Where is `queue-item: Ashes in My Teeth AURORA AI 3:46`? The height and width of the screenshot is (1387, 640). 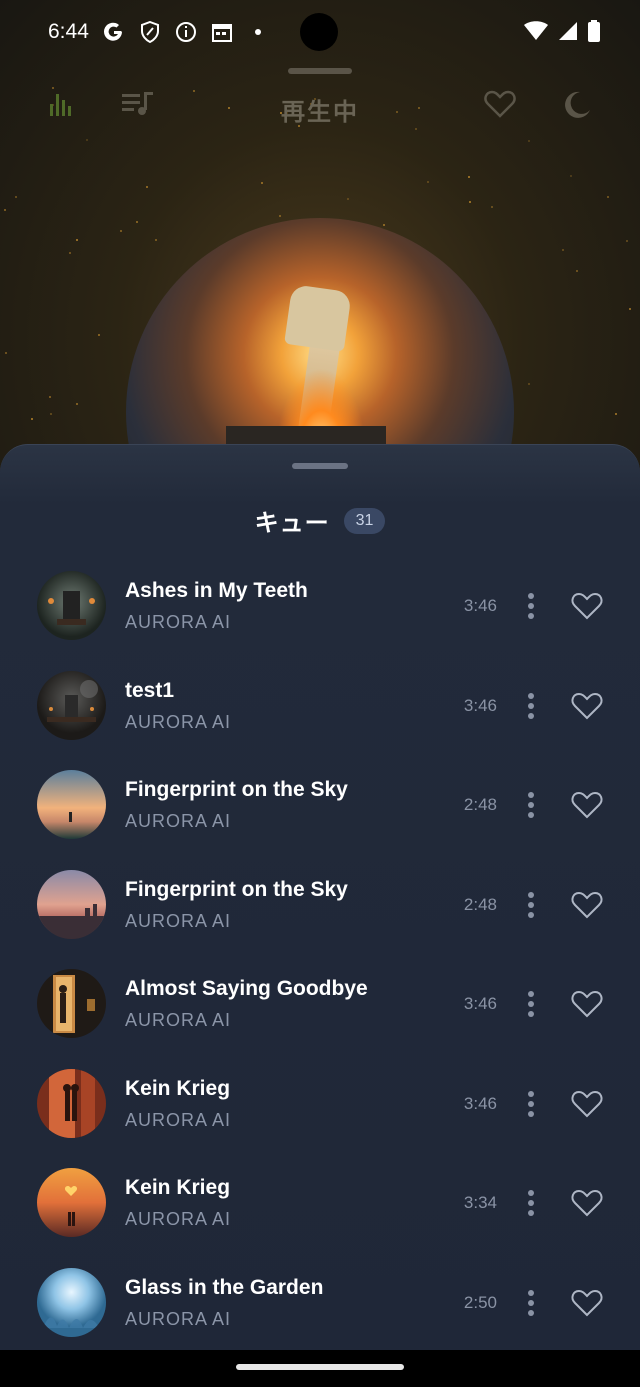
queue-item: Ashes in My Teeth AURORA AI 3:46 is located at coordinates (320, 607).